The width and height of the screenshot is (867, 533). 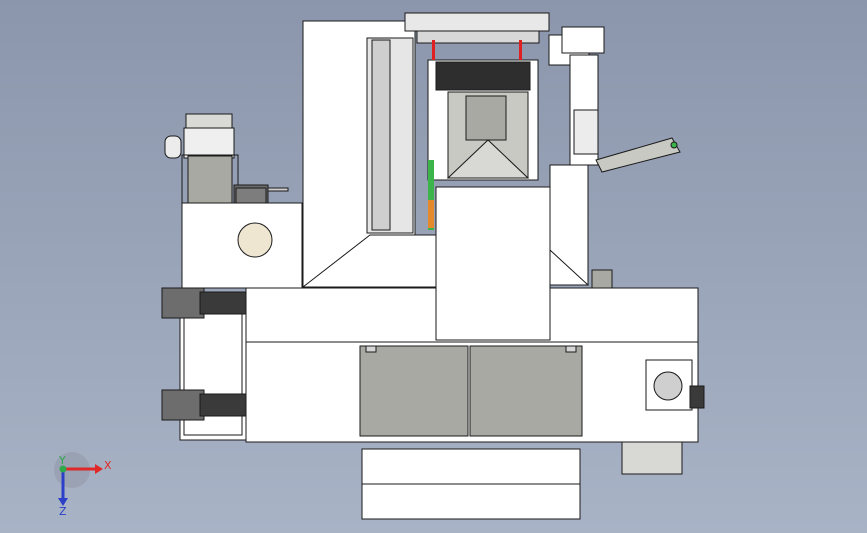 I want to click on triad-x-label: X, so click(x=108, y=465).